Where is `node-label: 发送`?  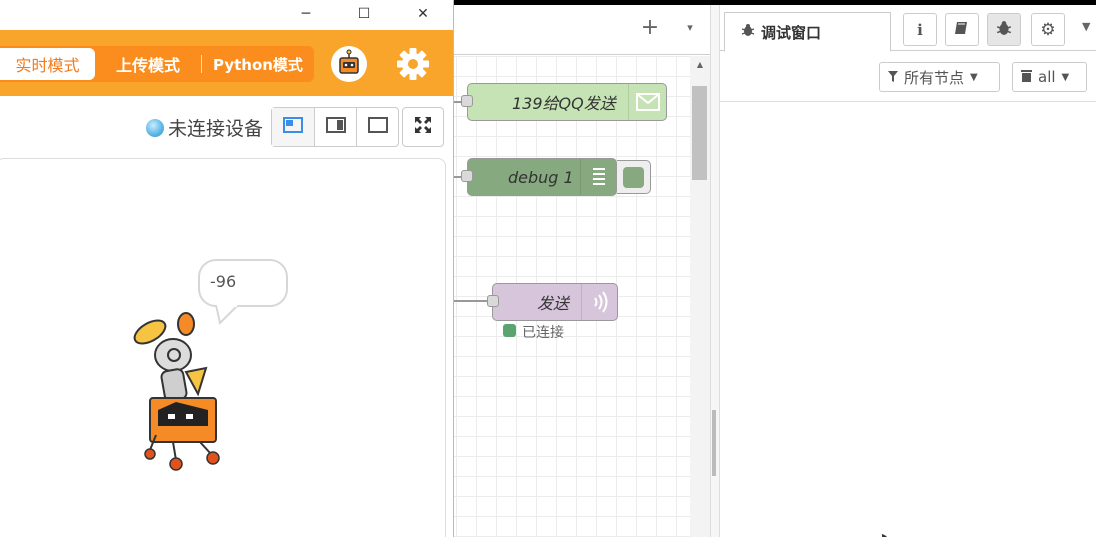
node-label: 发送 is located at coordinates (553, 303).